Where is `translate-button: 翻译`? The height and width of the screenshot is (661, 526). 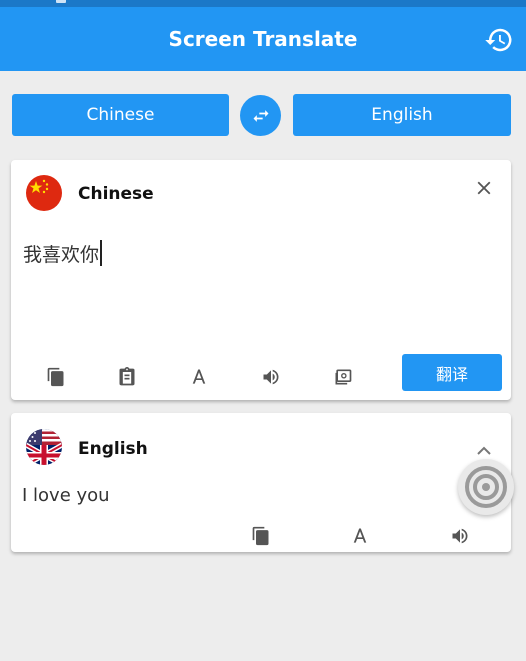
translate-button: 翻译 is located at coordinates (452, 372).